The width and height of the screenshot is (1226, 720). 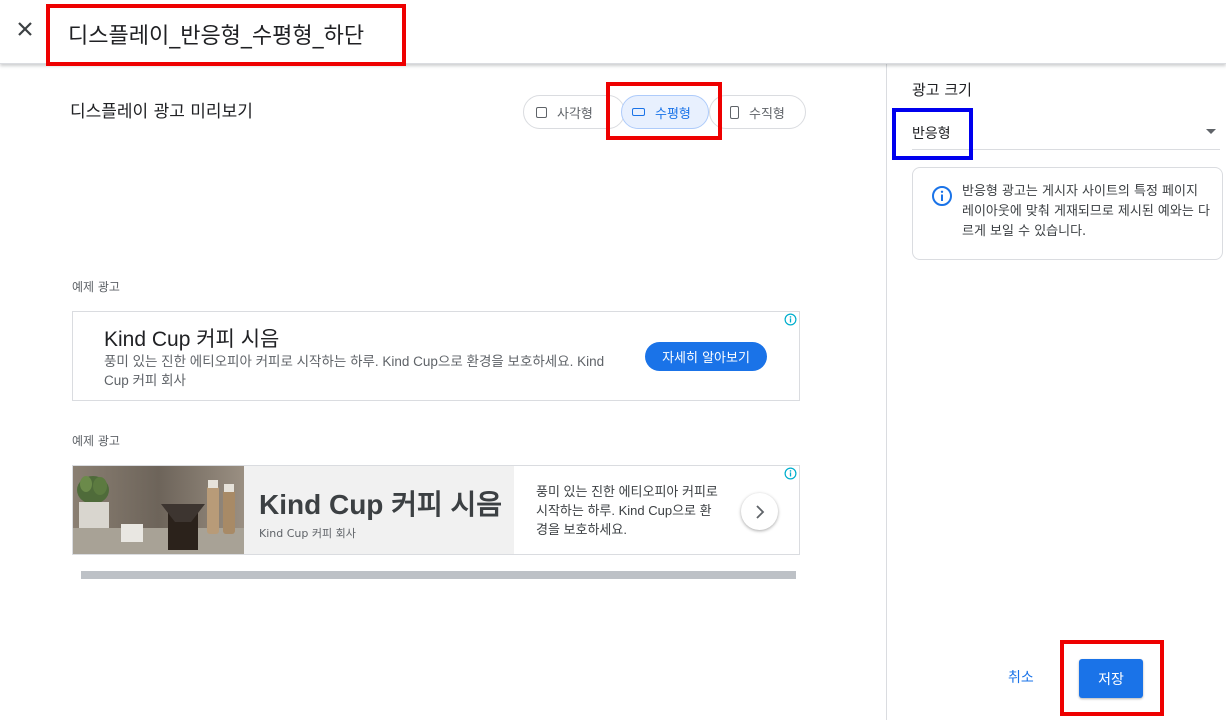 I want to click on toggle-square-label: 사각형, so click(x=575, y=114).